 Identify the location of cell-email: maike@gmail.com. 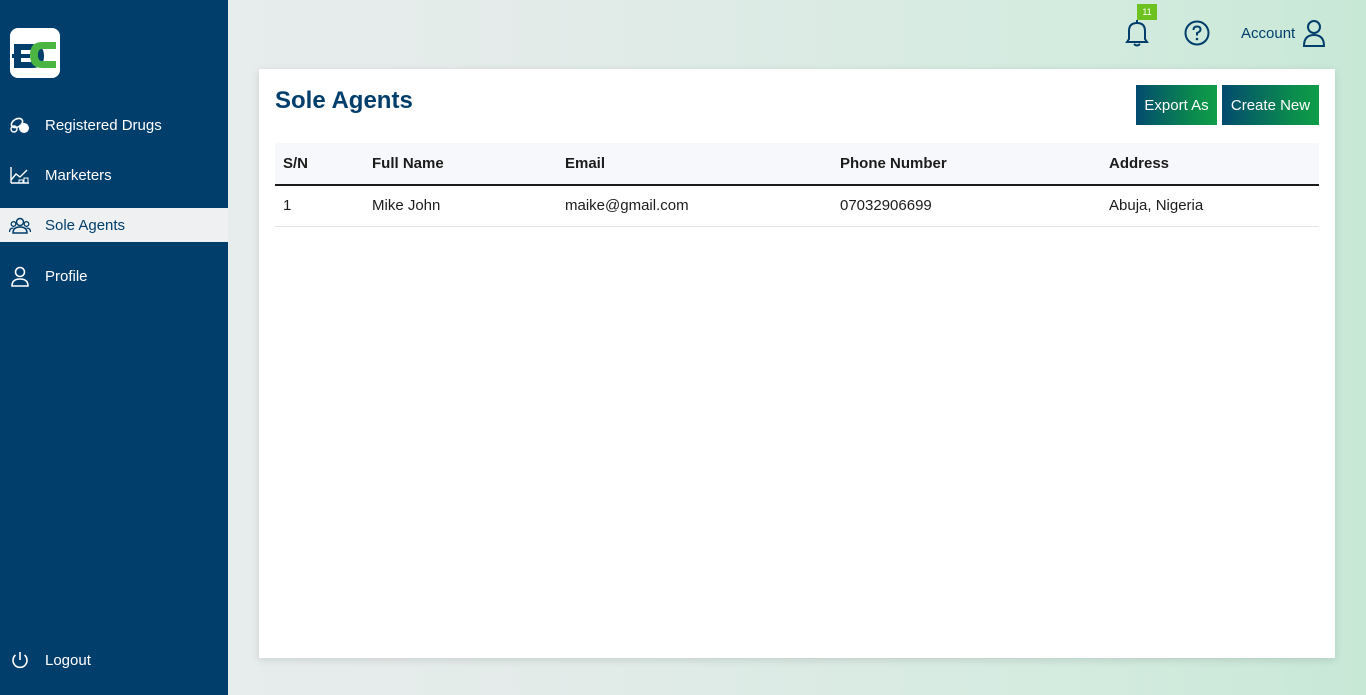
(694, 206).